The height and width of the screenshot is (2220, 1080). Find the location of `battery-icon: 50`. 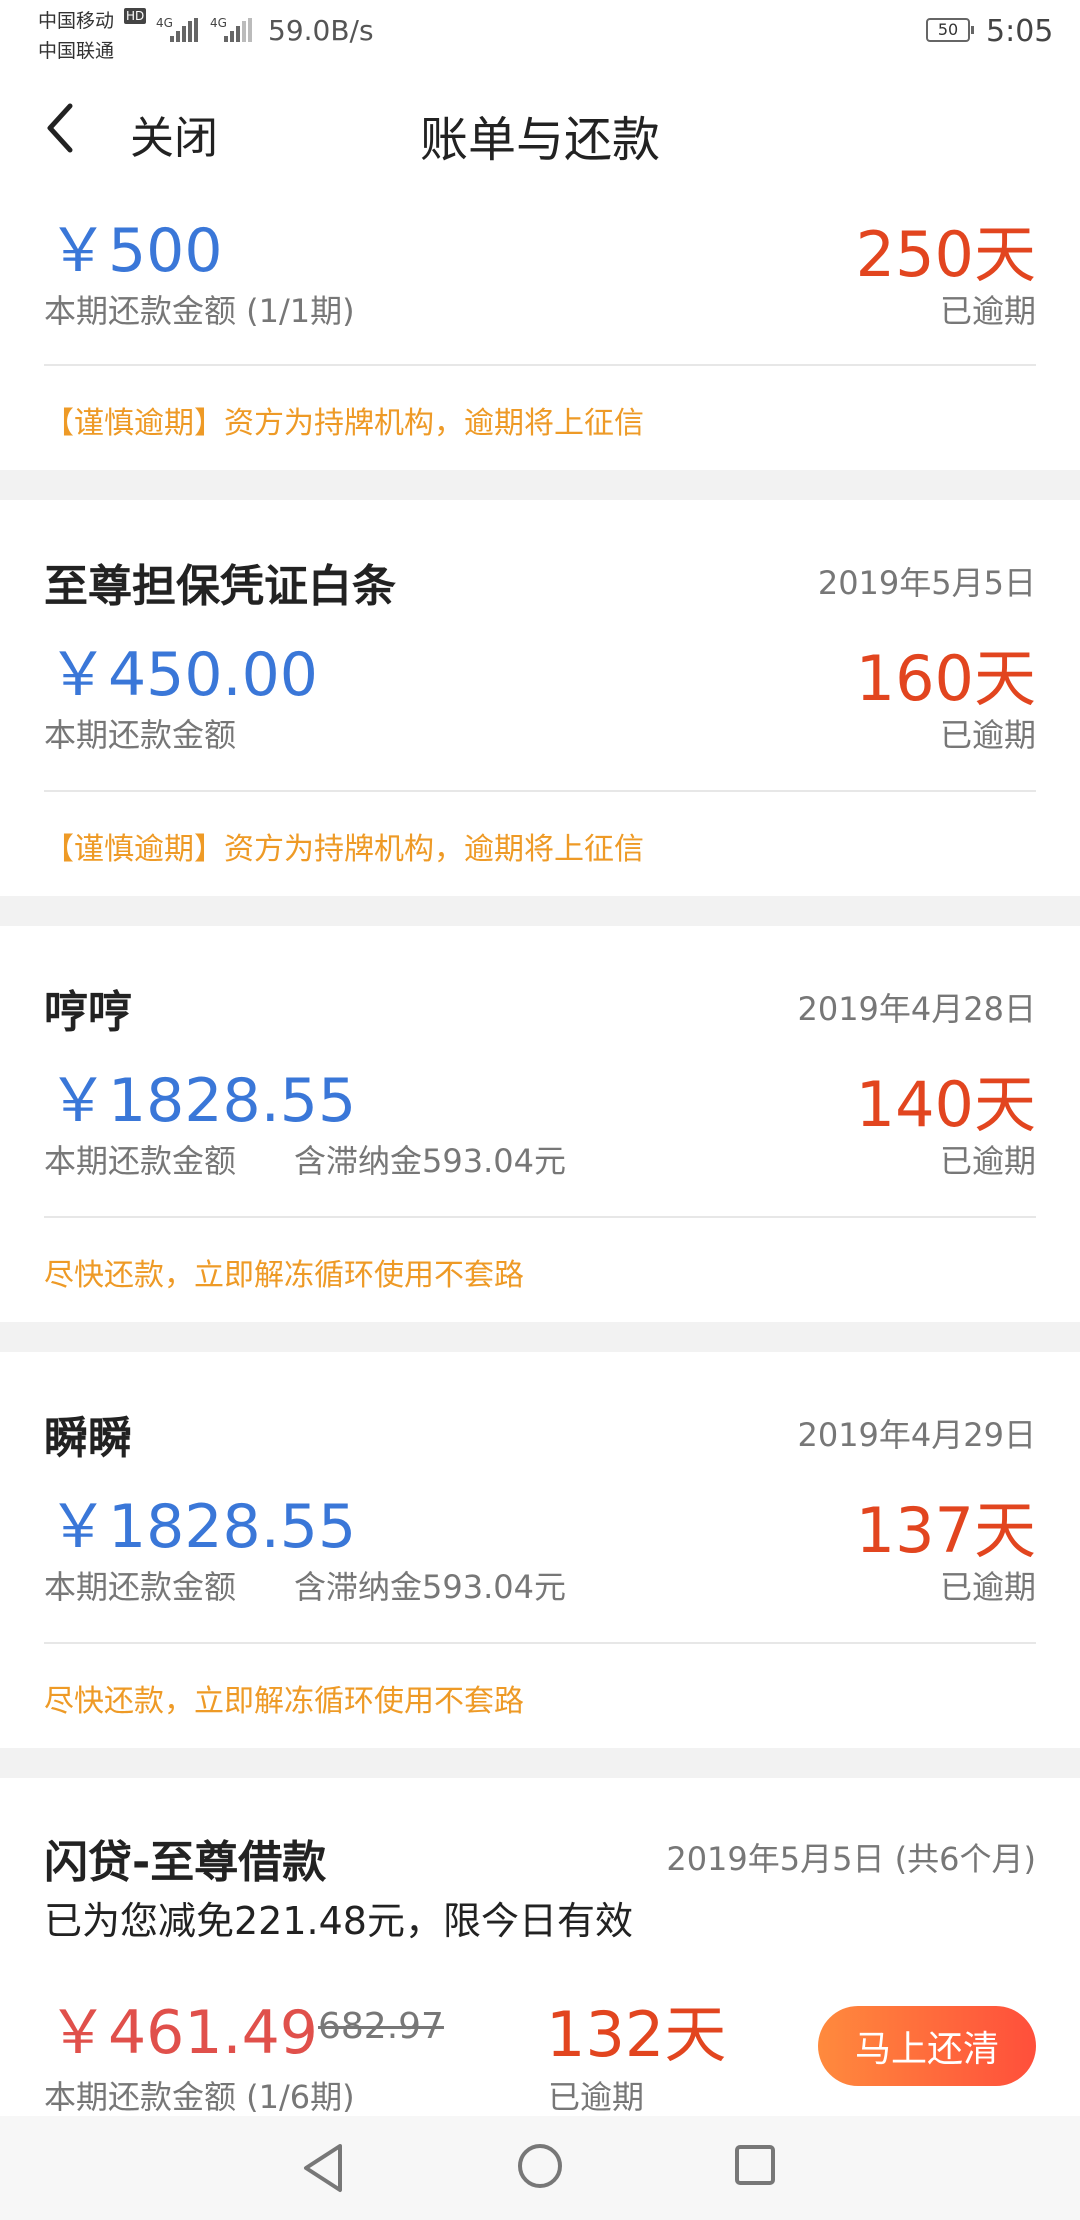

battery-icon: 50 is located at coordinates (950, 30).